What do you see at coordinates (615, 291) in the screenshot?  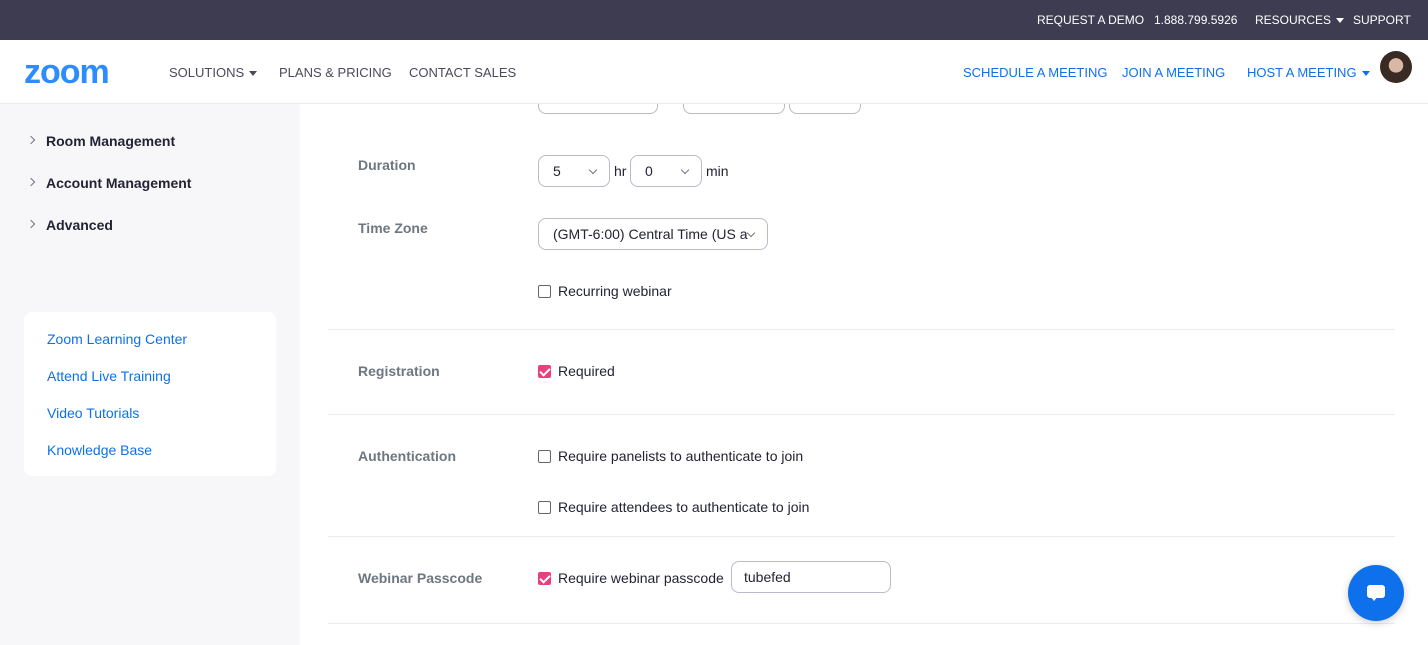 I see `recurring-webinar-label: Recurring webinar` at bounding box center [615, 291].